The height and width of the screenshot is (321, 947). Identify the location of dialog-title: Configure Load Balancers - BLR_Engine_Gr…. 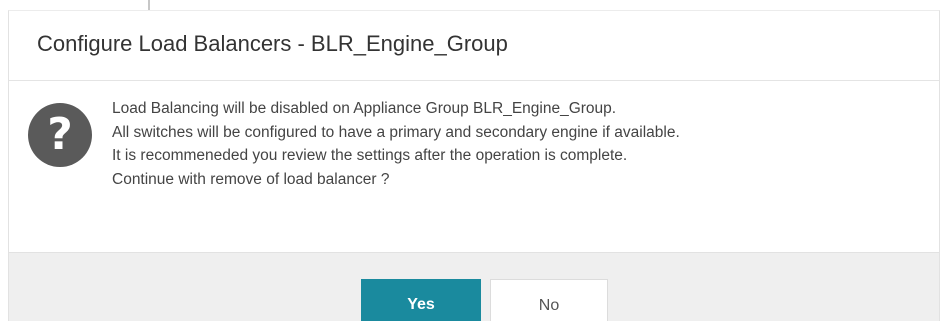
(272, 43).